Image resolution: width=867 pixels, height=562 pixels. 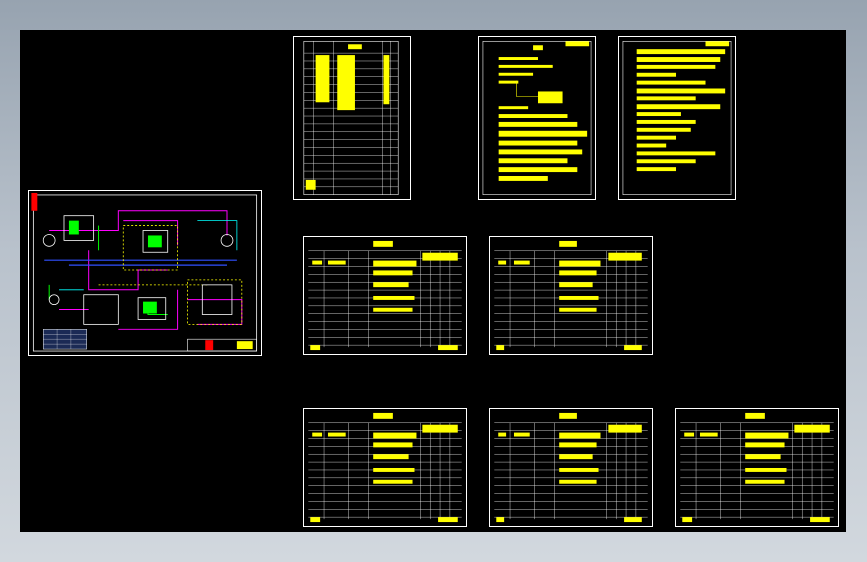 I want to click on schematic-drawing, so click(x=144, y=272).